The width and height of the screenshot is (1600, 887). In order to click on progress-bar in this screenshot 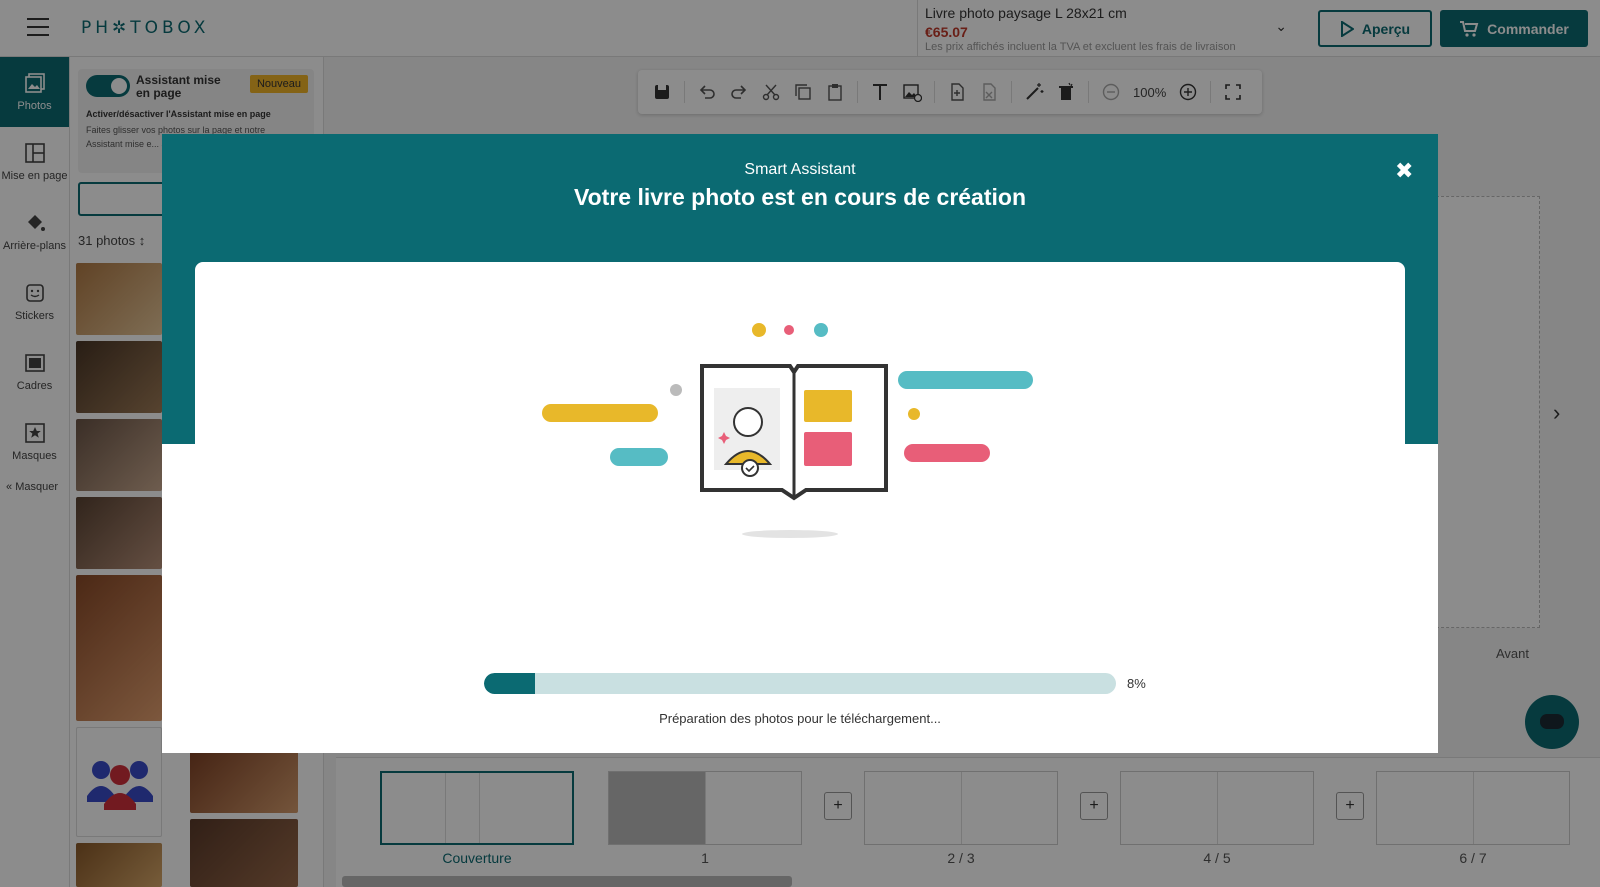, I will do `click(800, 683)`.